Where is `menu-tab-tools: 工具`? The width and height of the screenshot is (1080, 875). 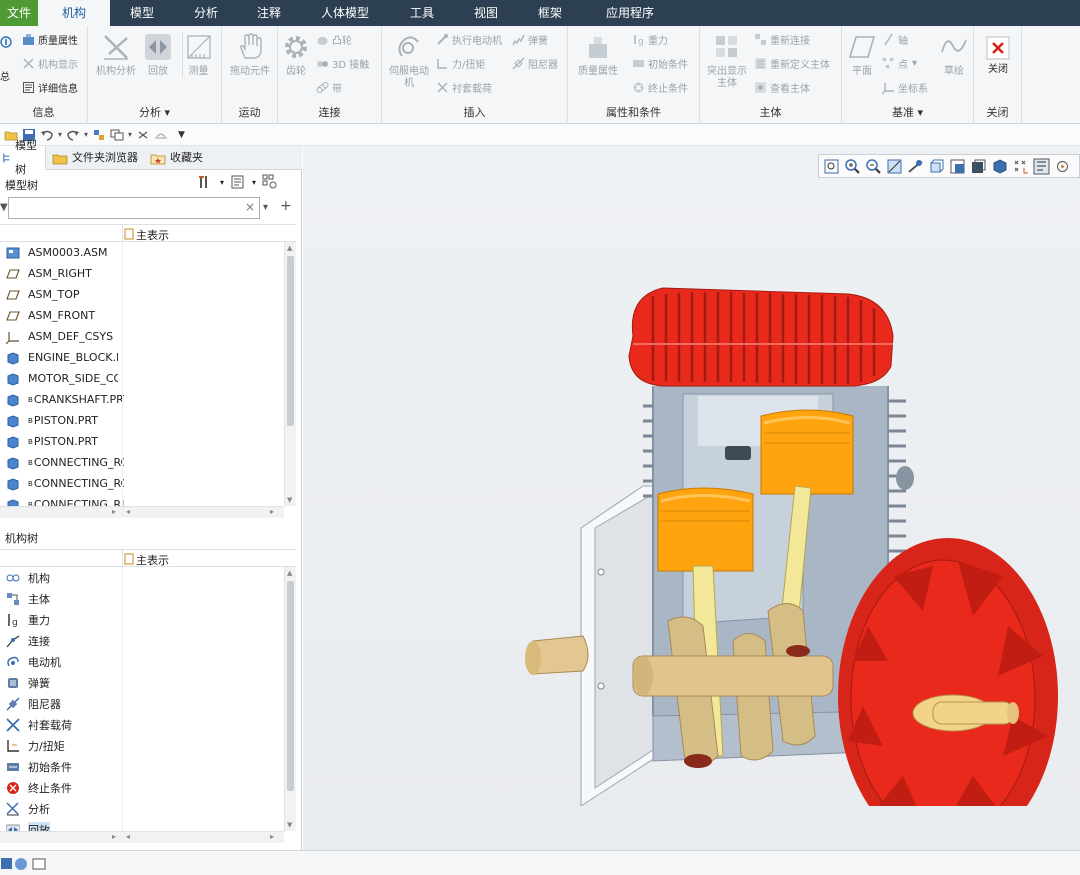 menu-tab-tools: 工具 is located at coordinates (422, 13).